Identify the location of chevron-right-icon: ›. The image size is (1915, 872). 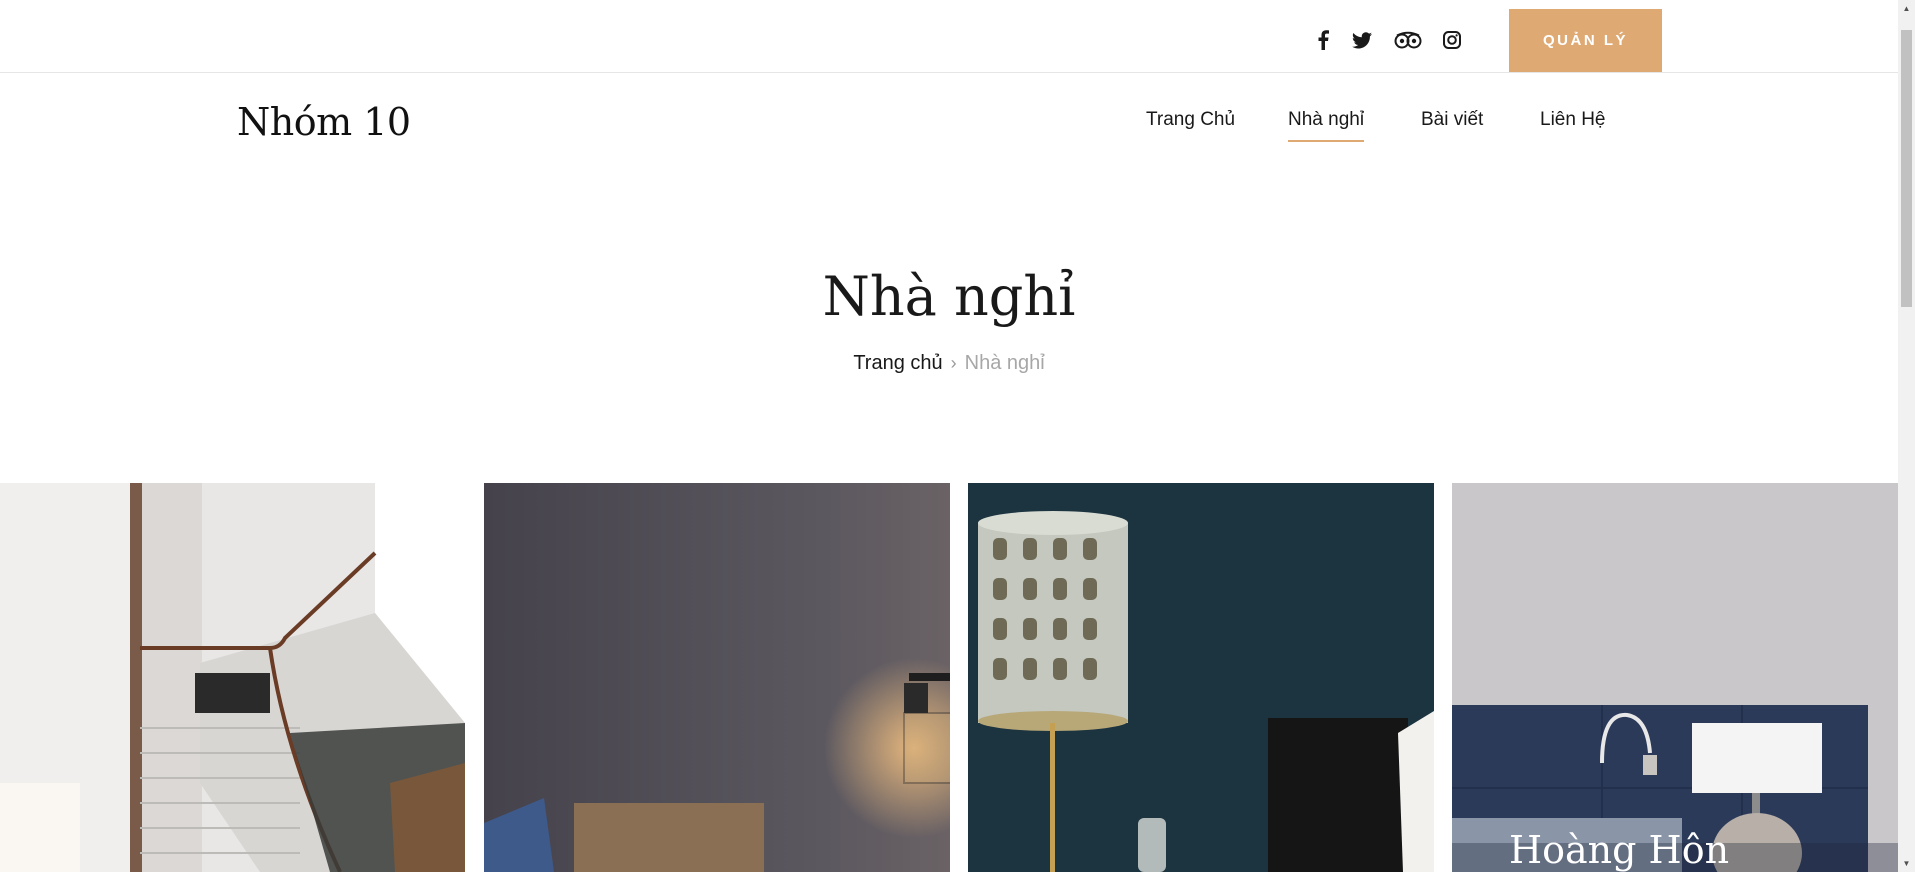
(953, 363).